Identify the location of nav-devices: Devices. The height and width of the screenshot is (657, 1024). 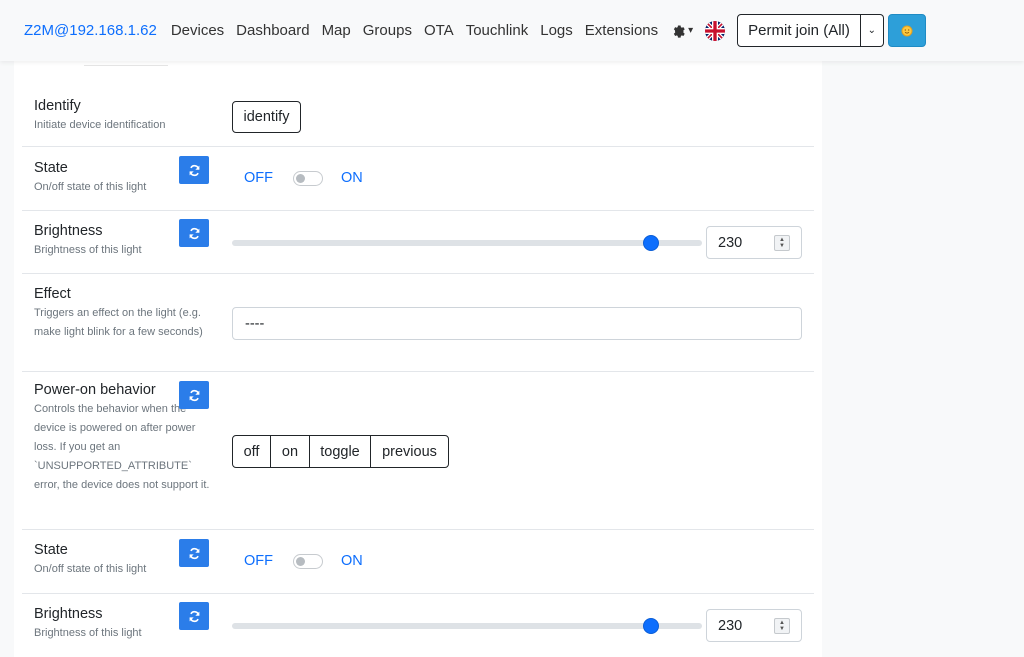
(197, 30).